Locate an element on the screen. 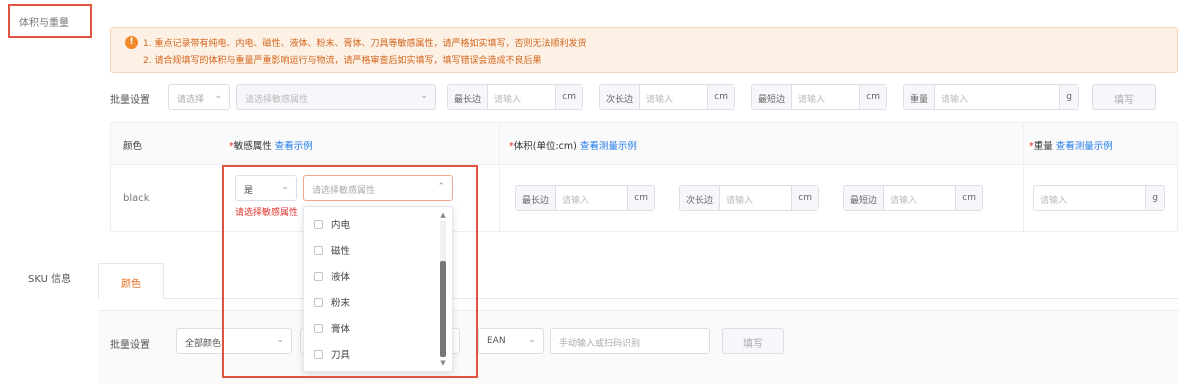  batch-height-input: 最短边 请输入 cm is located at coordinates (819, 97).